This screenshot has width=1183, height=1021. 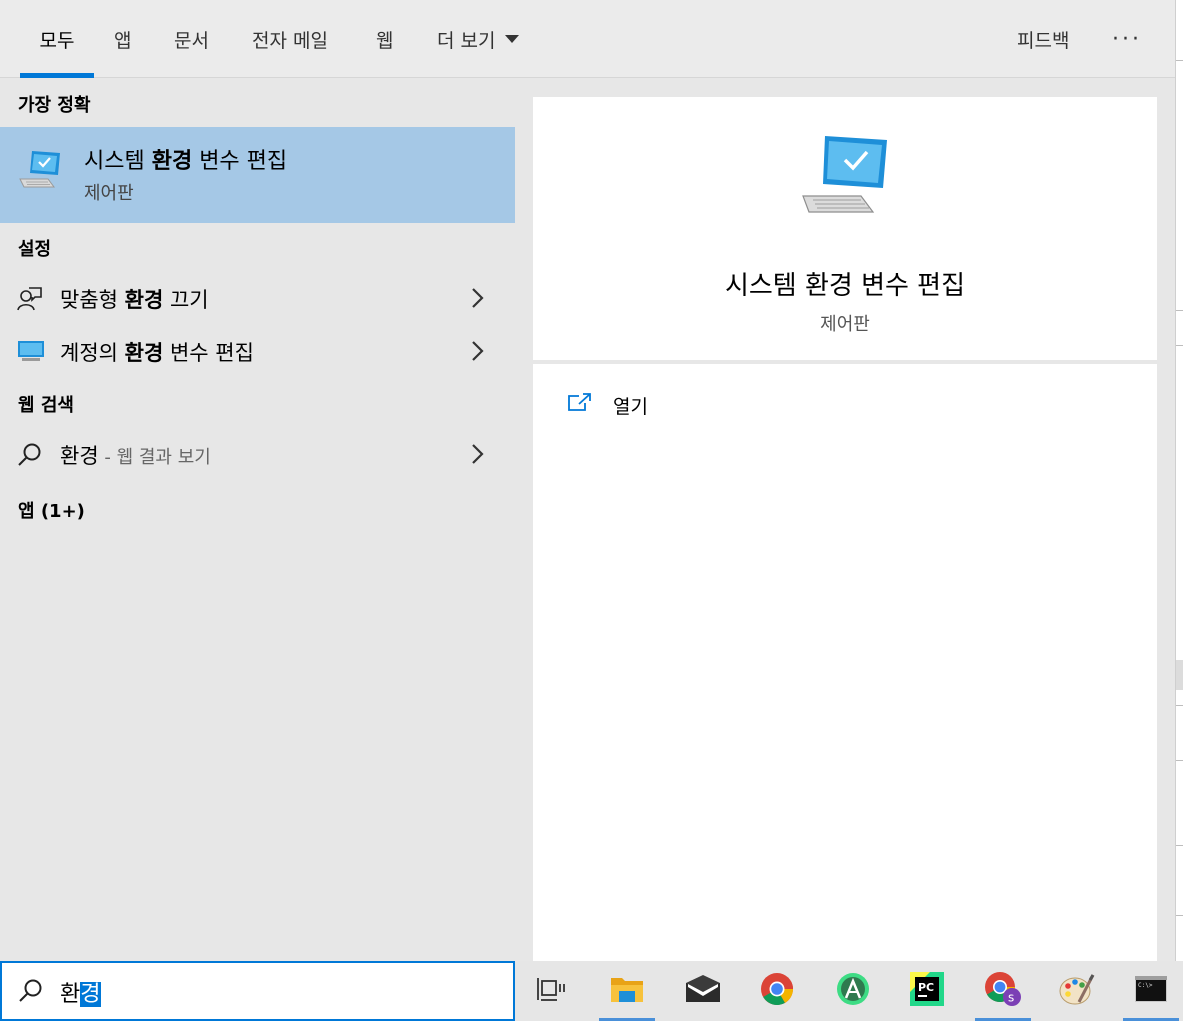 I want to click on taskbar-mail, so click(x=703, y=991).